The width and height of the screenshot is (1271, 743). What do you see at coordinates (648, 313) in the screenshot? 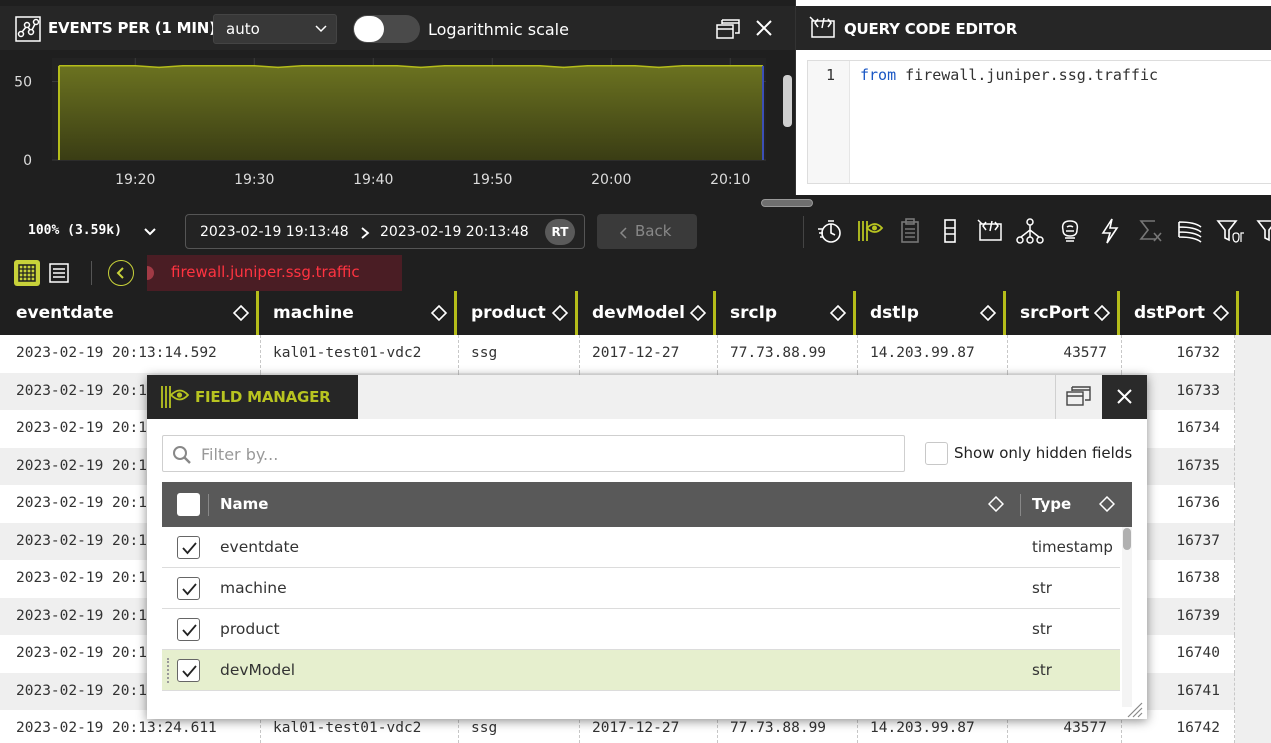
I see `column-header-devmodel: devModel` at bounding box center [648, 313].